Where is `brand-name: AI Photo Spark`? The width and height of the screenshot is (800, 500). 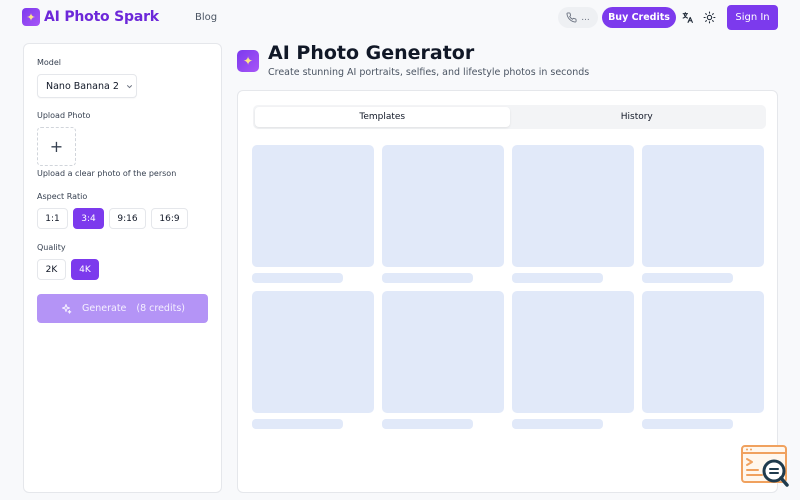
brand-name: AI Photo Spark is located at coordinates (101, 17).